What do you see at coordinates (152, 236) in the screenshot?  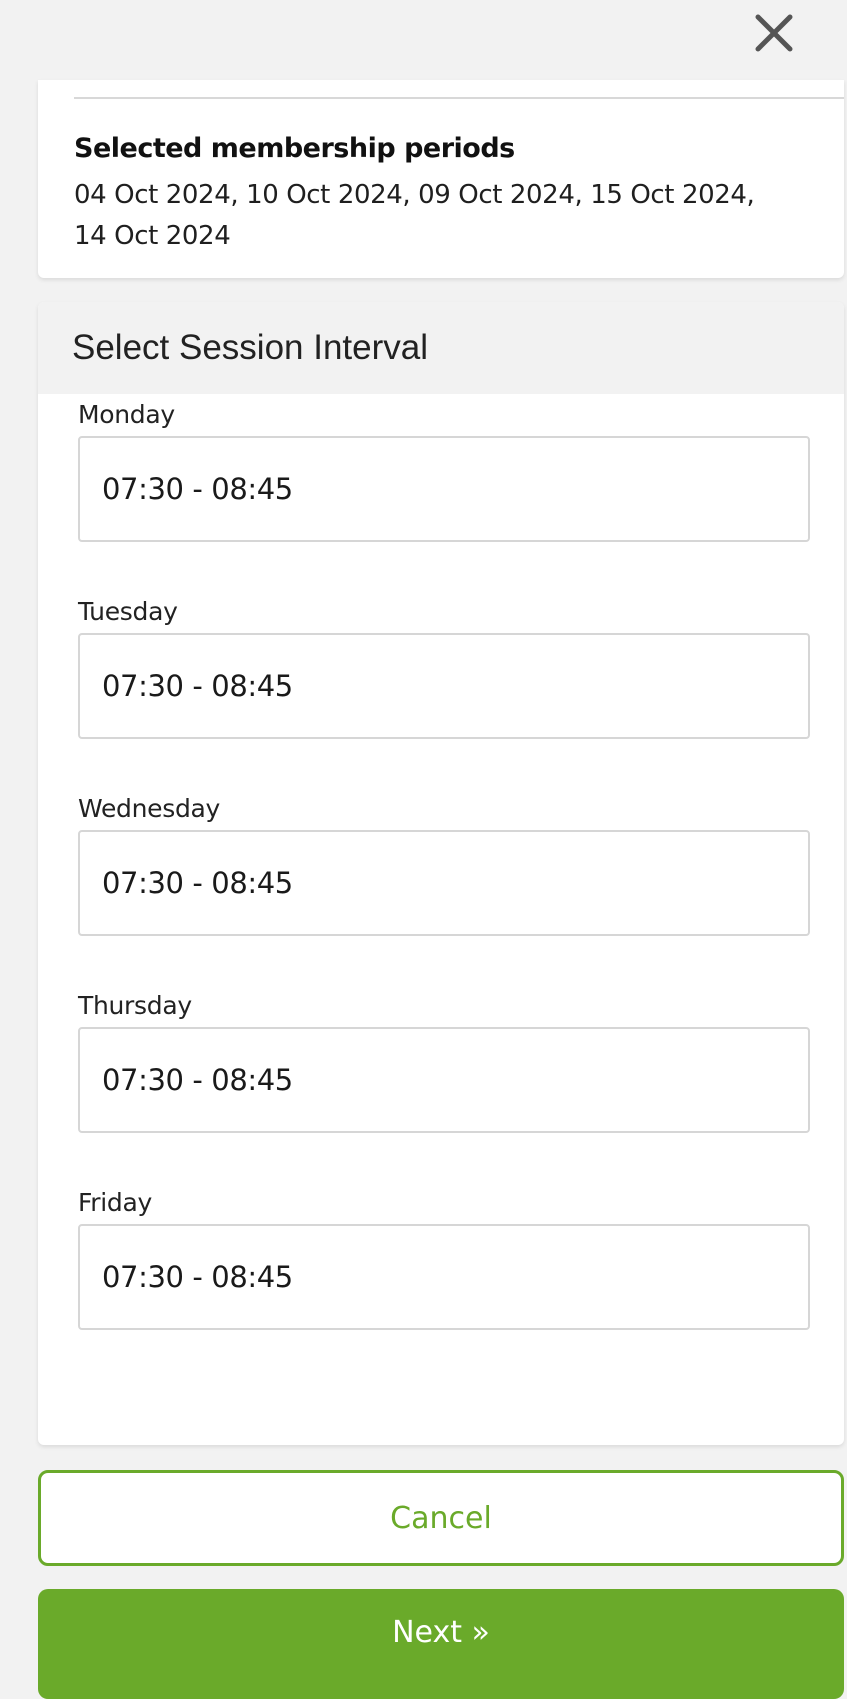 I see `membership-periods-line: 14 Oct 2024` at bounding box center [152, 236].